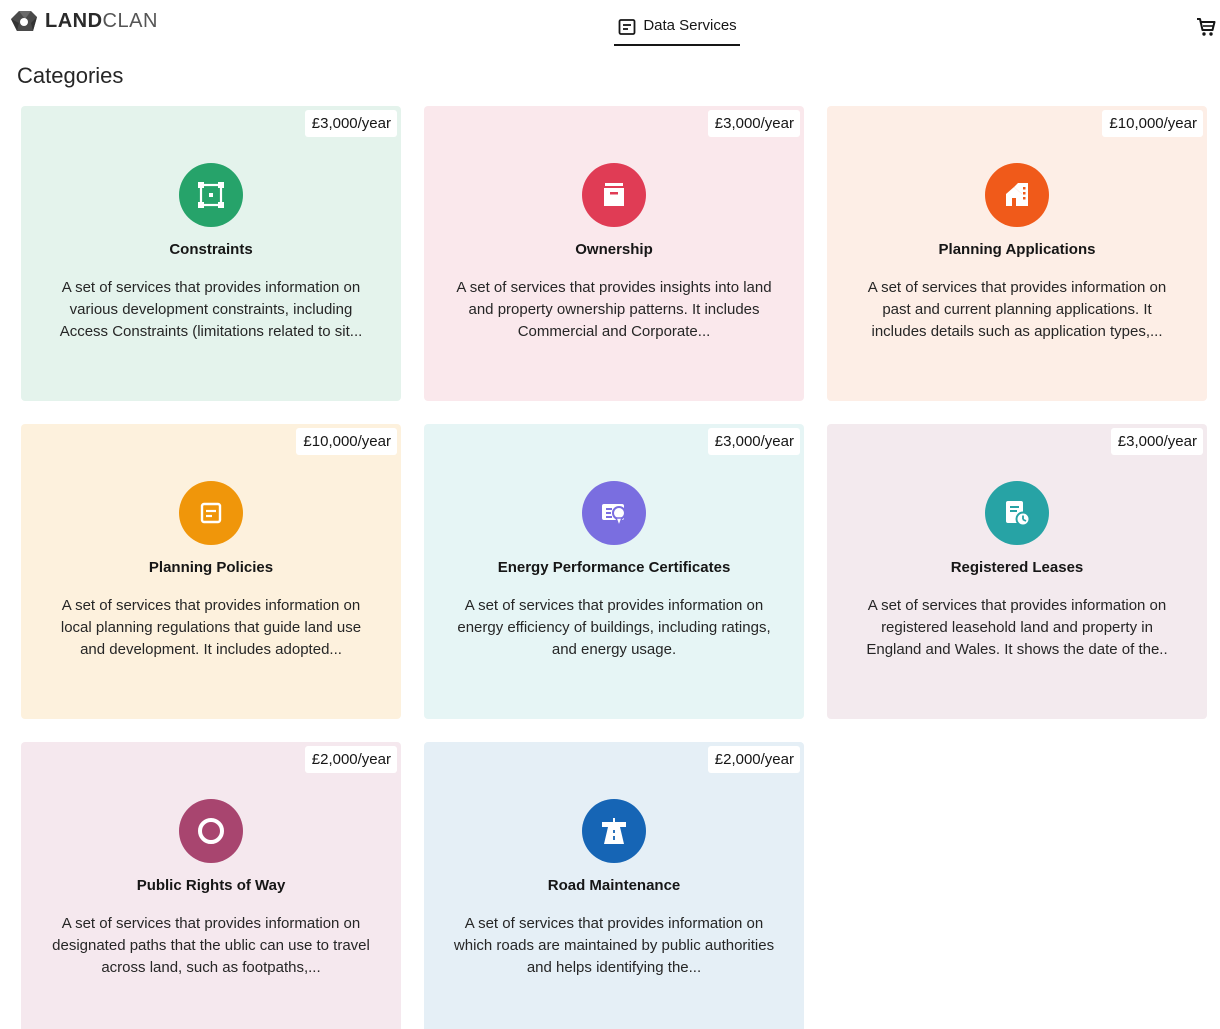 The width and height of the screenshot is (1220, 1029). I want to click on brand-name: LANDCLAN, so click(101, 21).